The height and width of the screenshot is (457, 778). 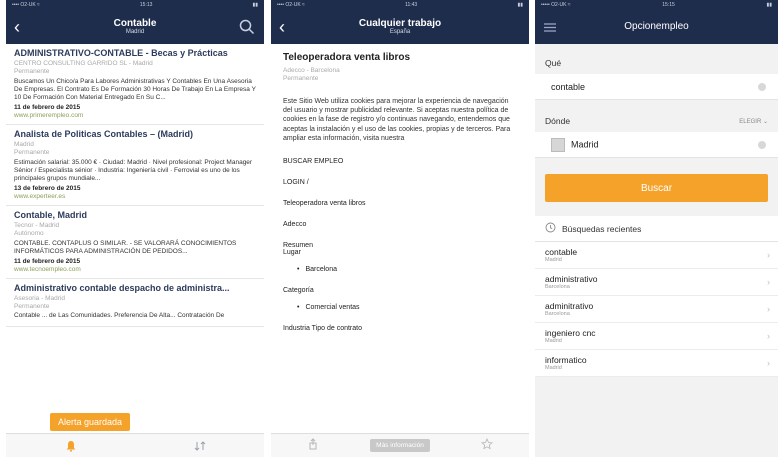 I want to click on search-icon, so click(x=247, y=27).